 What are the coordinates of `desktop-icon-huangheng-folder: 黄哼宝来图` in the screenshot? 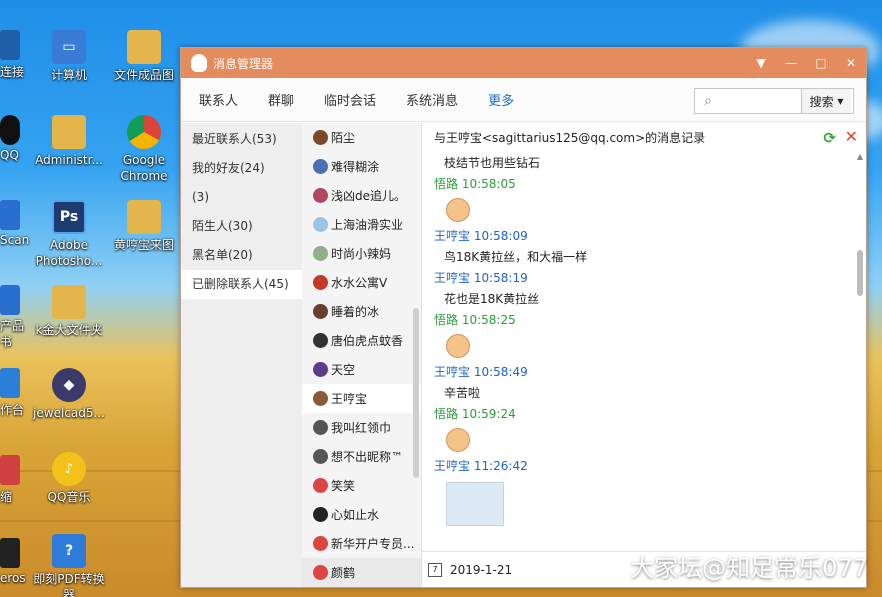 It's located at (144, 226).